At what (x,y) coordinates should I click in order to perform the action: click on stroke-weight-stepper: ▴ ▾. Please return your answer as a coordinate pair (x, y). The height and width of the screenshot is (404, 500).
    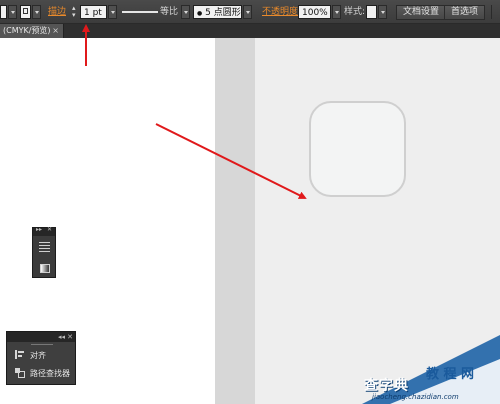
    Looking at the image, I should click on (75, 12).